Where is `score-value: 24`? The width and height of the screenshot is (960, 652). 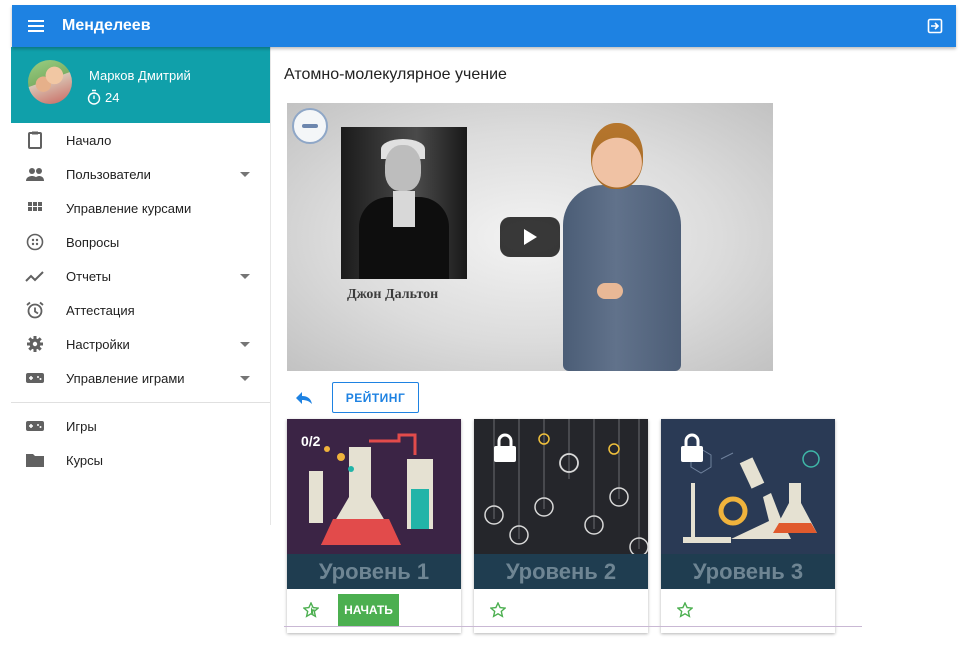 score-value: 24 is located at coordinates (112, 97).